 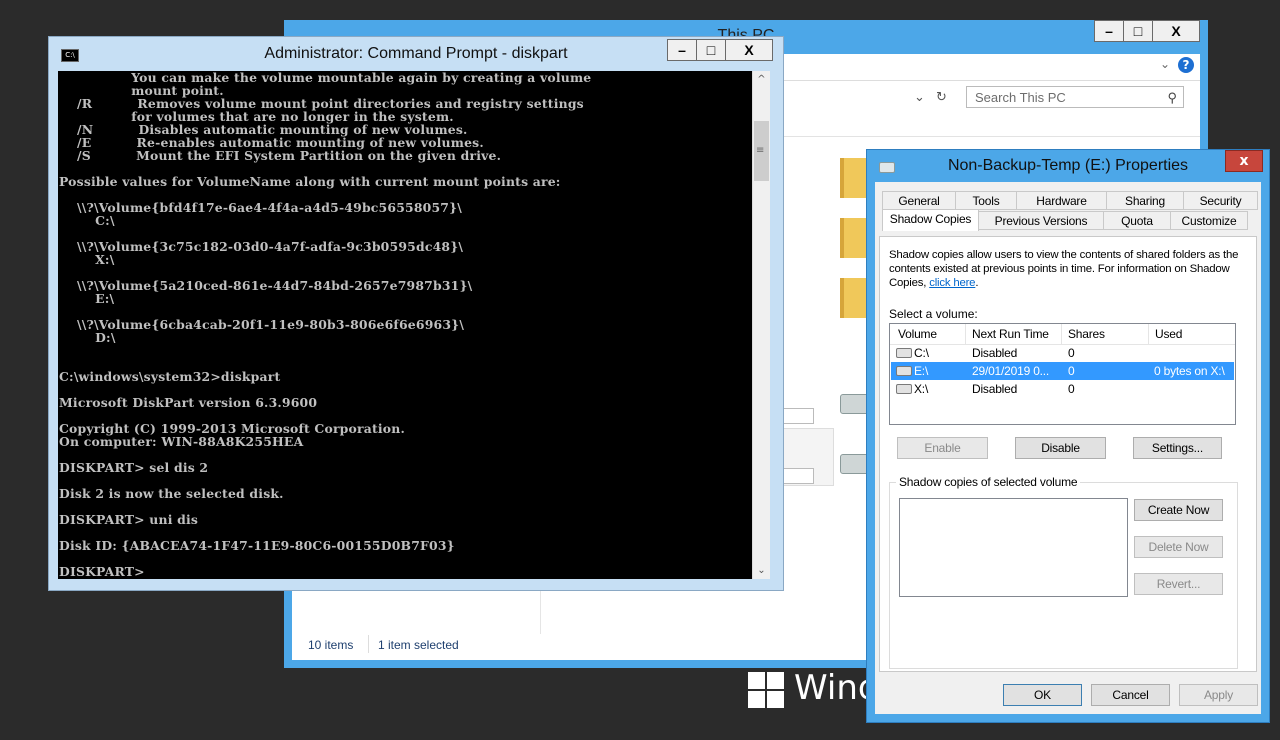 I want to click on ok-button: OK, so click(x=1042, y=695).